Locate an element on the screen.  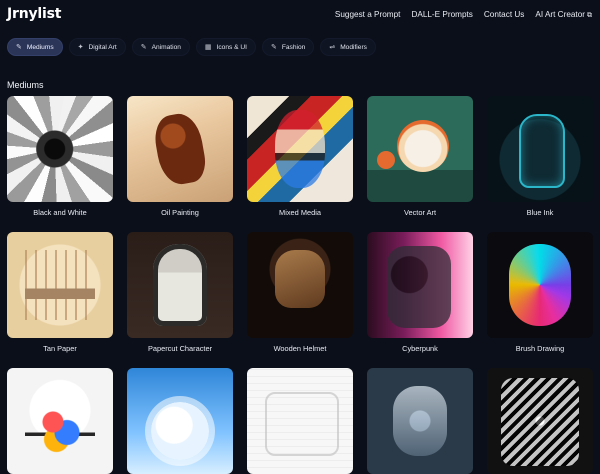
tab-fashion: ✎ Fashion is located at coordinates (288, 47).